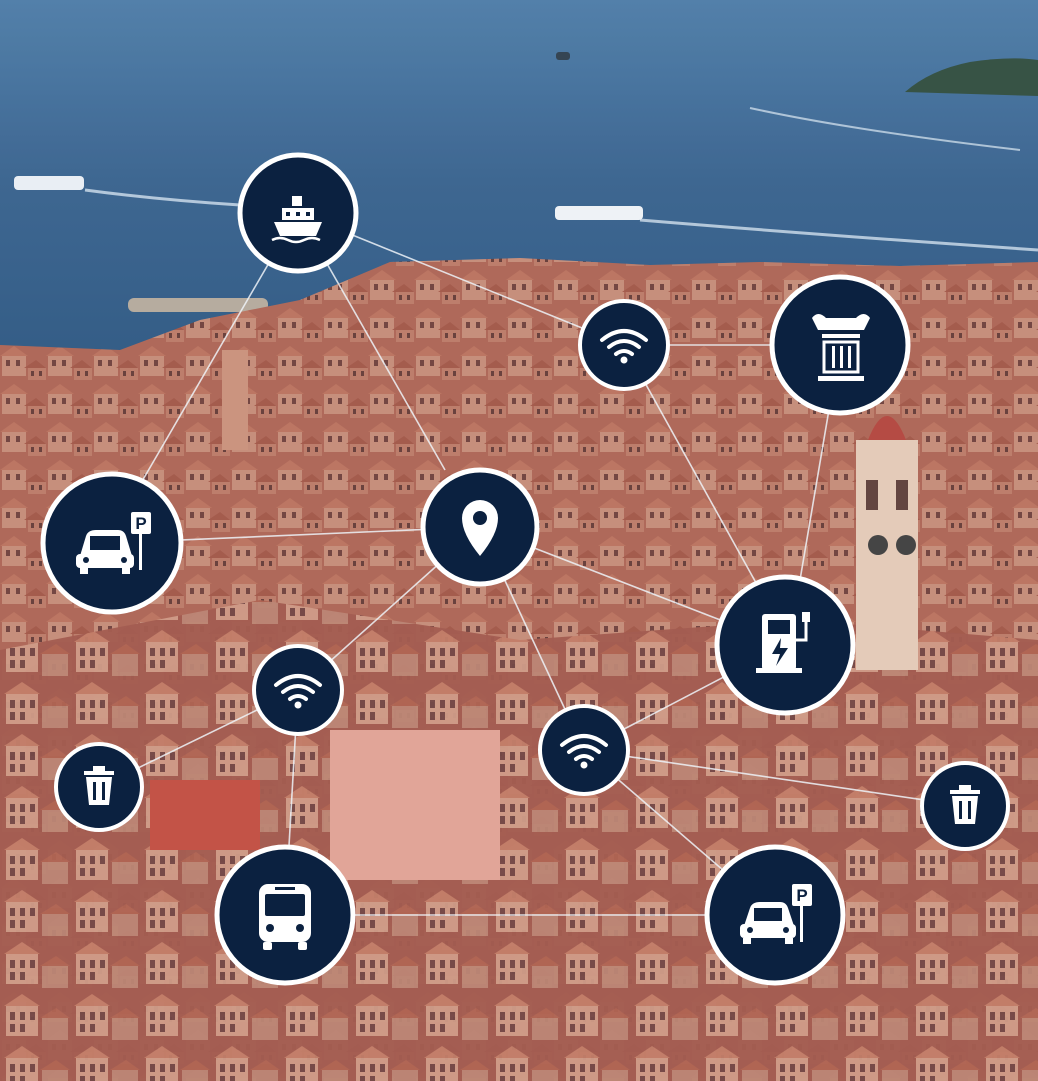  Describe the element at coordinates (785, 645) in the screenshot. I see `ev-charger-icon` at that location.